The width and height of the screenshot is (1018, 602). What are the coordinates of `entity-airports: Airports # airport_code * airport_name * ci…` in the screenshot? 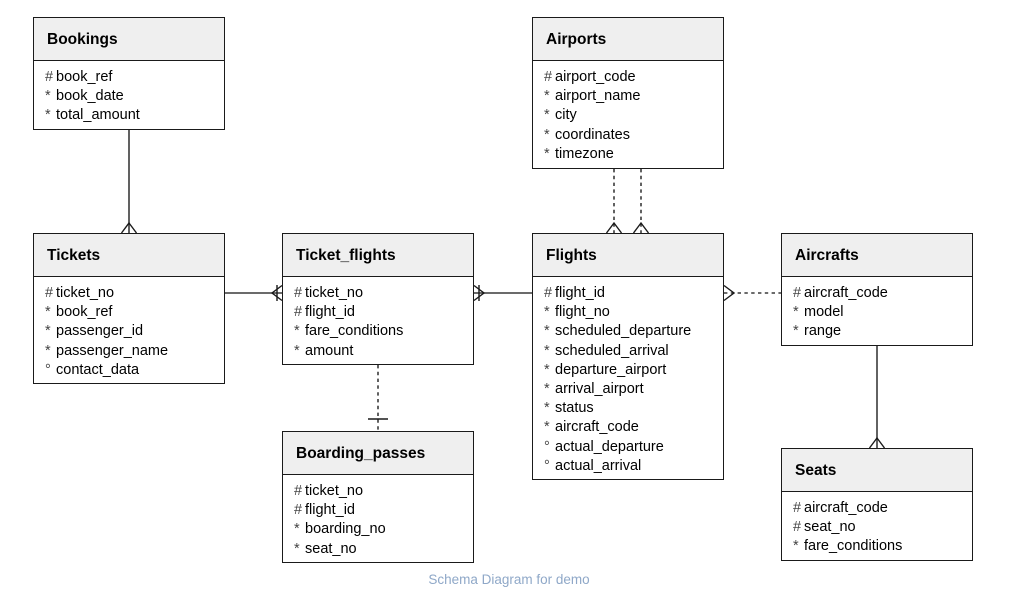 It's located at (628, 93).